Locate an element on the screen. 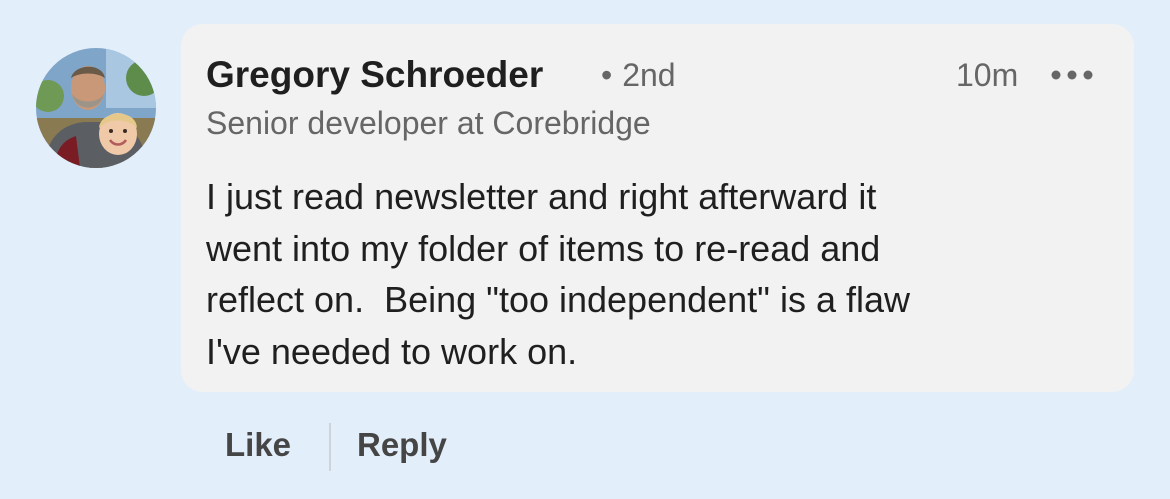 The height and width of the screenshot is (499, 1170). avatar is located at coordinates (96, 108).